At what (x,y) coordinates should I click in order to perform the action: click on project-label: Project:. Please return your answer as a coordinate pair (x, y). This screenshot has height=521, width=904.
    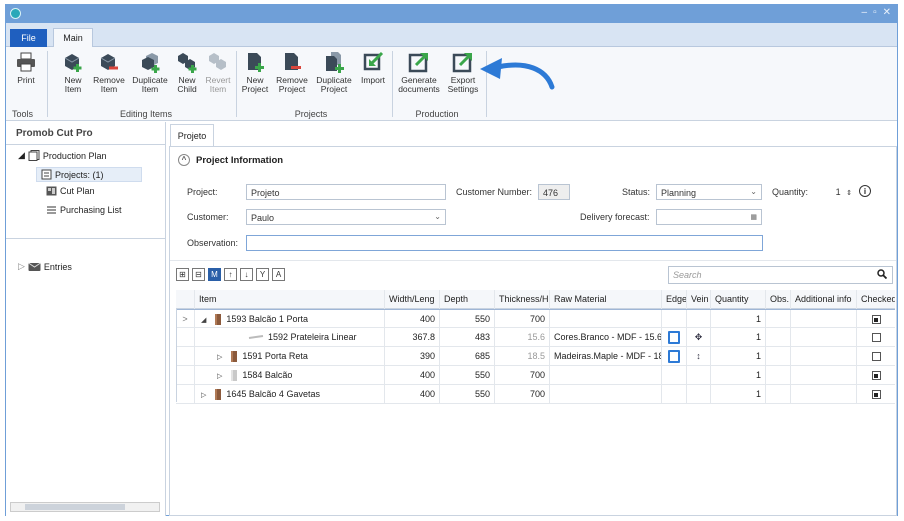
    Looking at the image, I should click on (202, 192).